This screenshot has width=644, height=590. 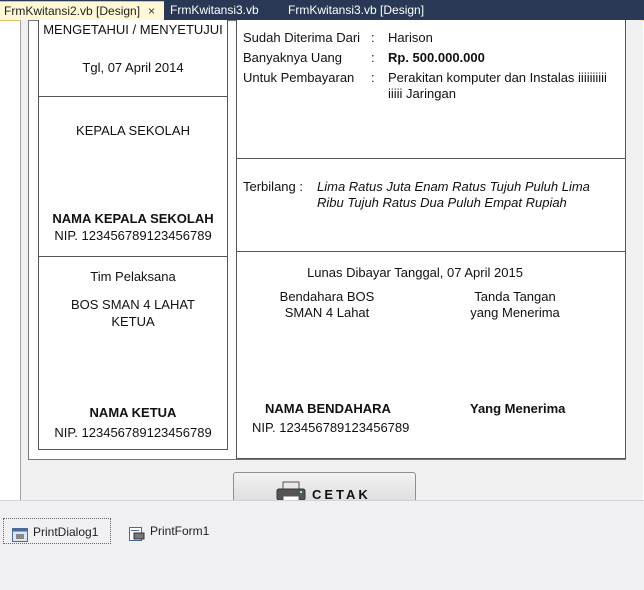 I want to click on paid-date: Lunas Dibayar Tanggal, 07 April 2015, so click(x=415, y=272).